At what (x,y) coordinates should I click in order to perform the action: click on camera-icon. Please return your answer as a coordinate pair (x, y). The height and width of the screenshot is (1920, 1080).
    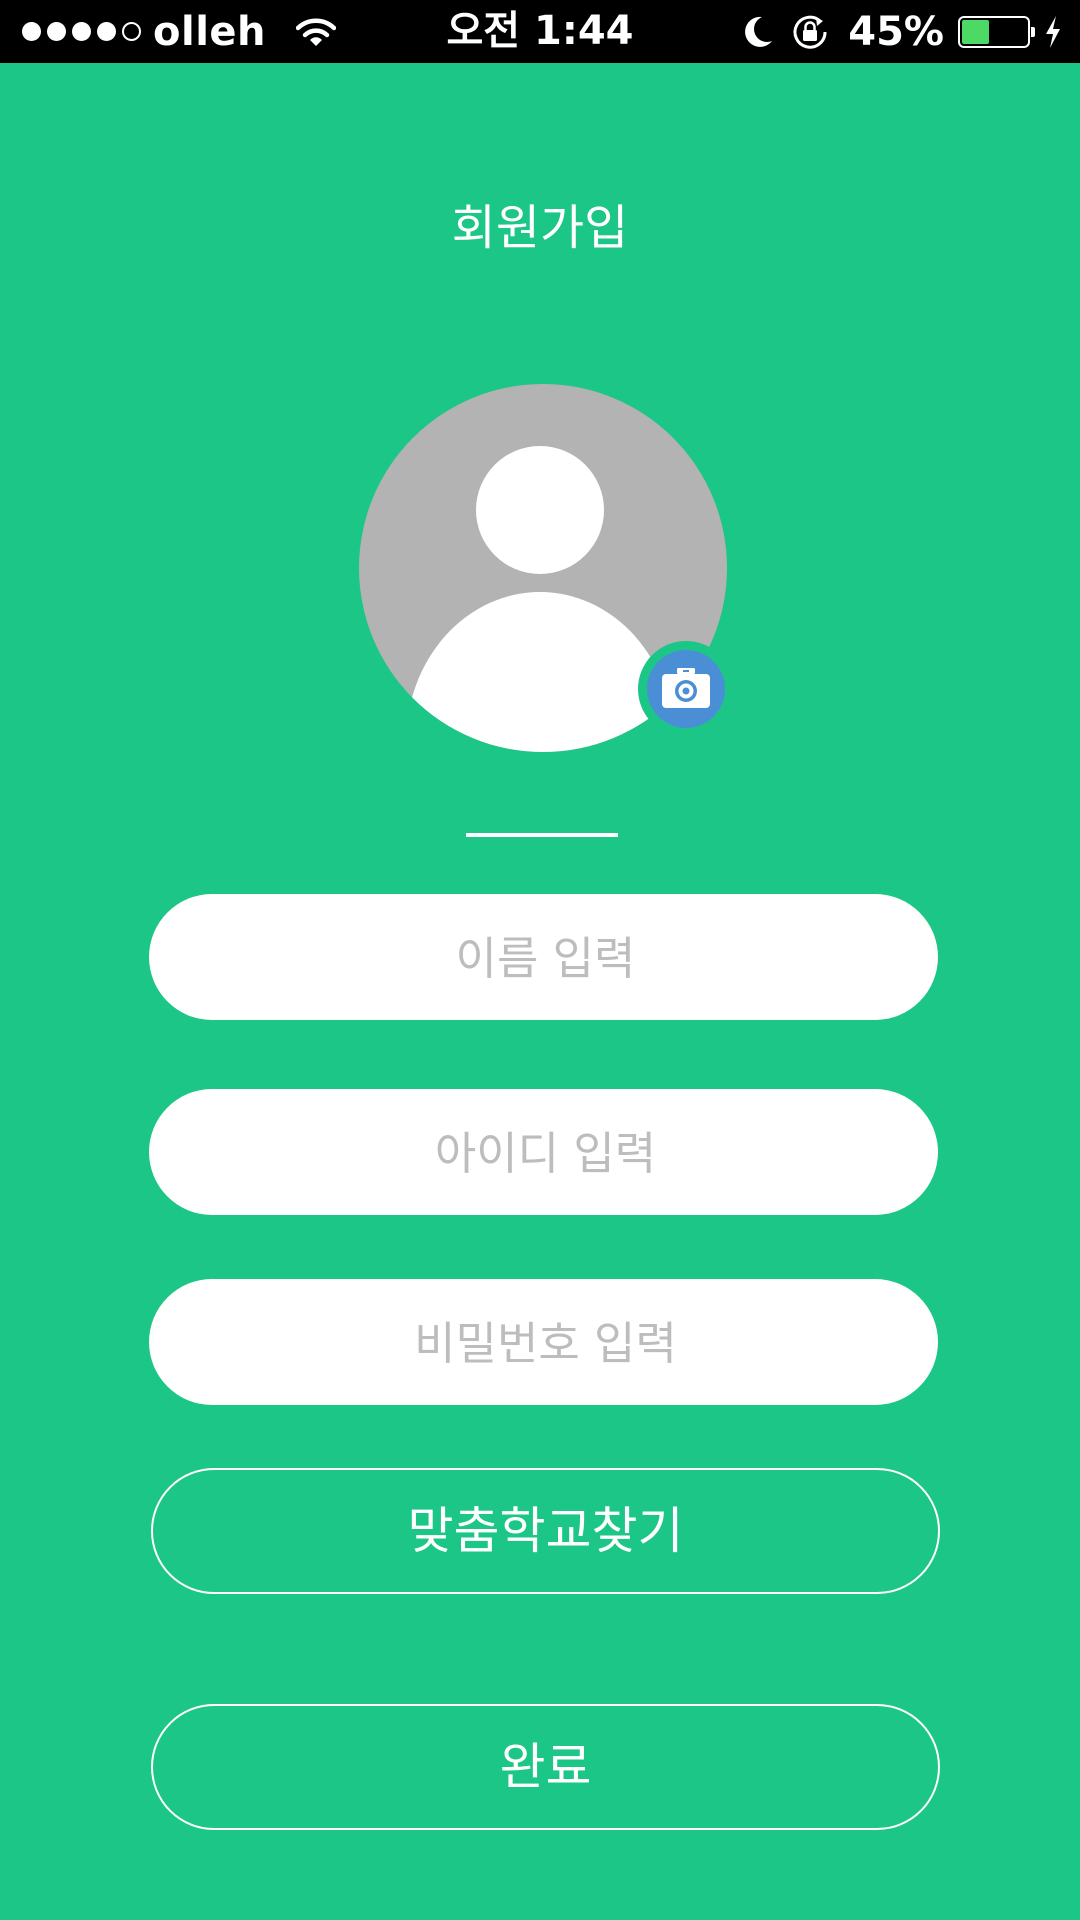
    Looking at the image, I should click on (686, 689).